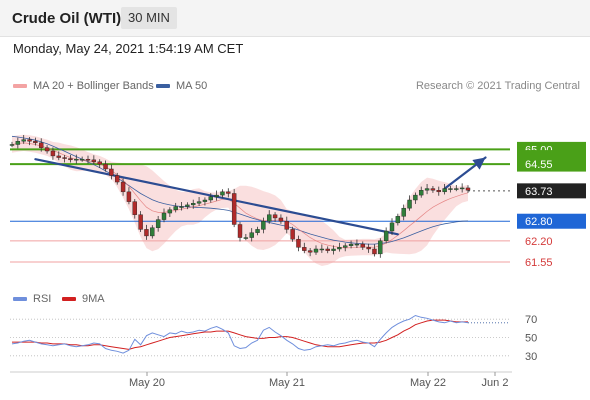 This screenshot has height=400, width=590. What do you see at coordinates (551, 154) in the screenshot?
I see `resistance-zone-fill` at bounding box center [551, 154].